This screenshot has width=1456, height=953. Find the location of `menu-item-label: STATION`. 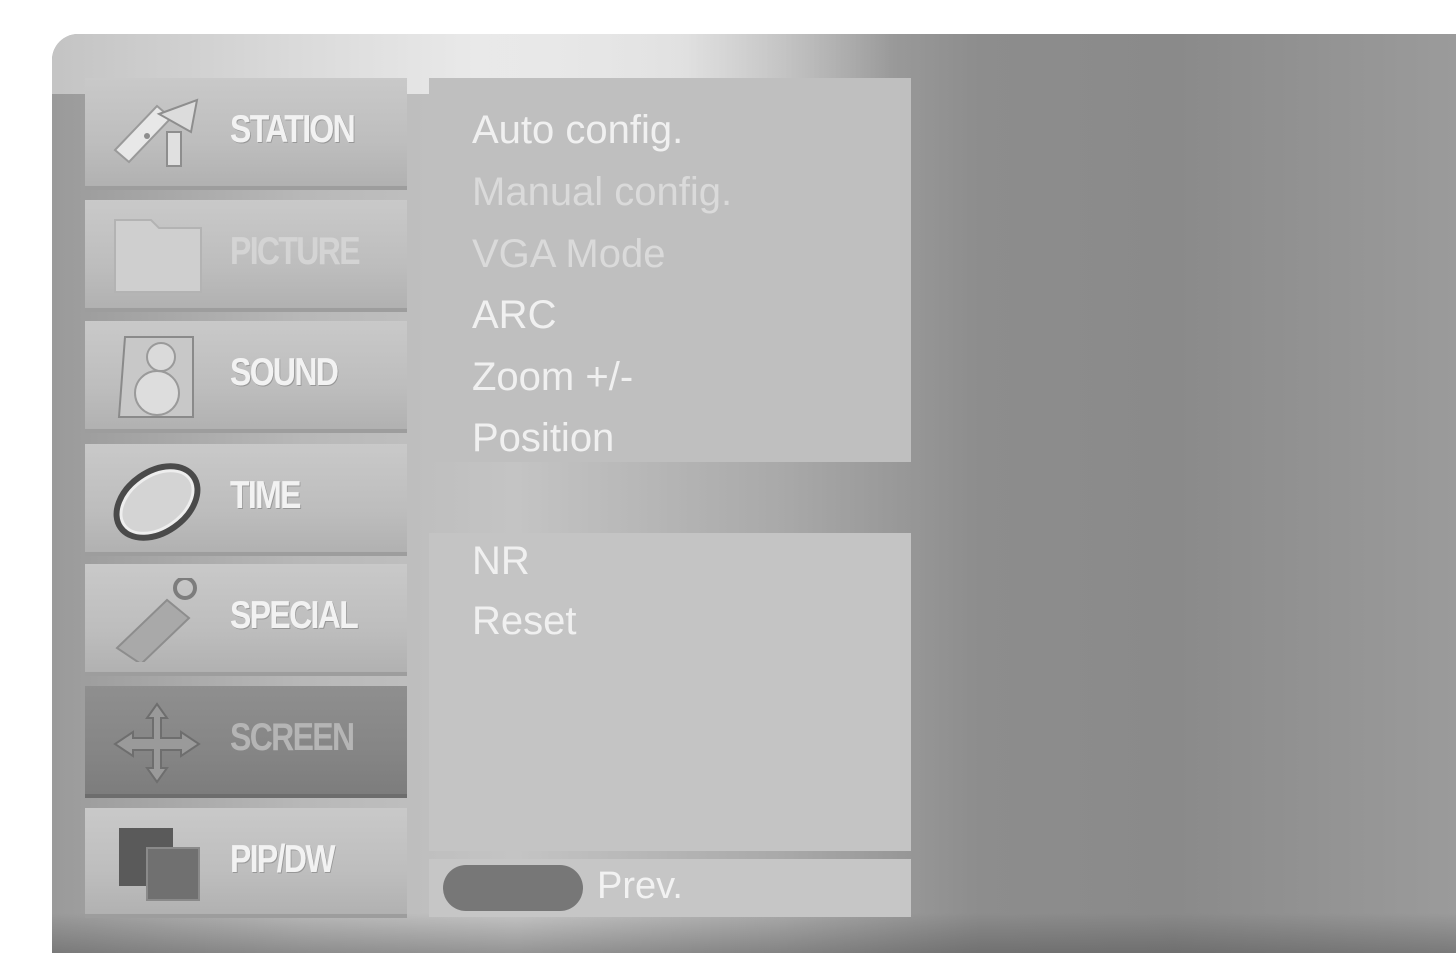

menu-item-label: STATION is located at coordinates (293, 129).